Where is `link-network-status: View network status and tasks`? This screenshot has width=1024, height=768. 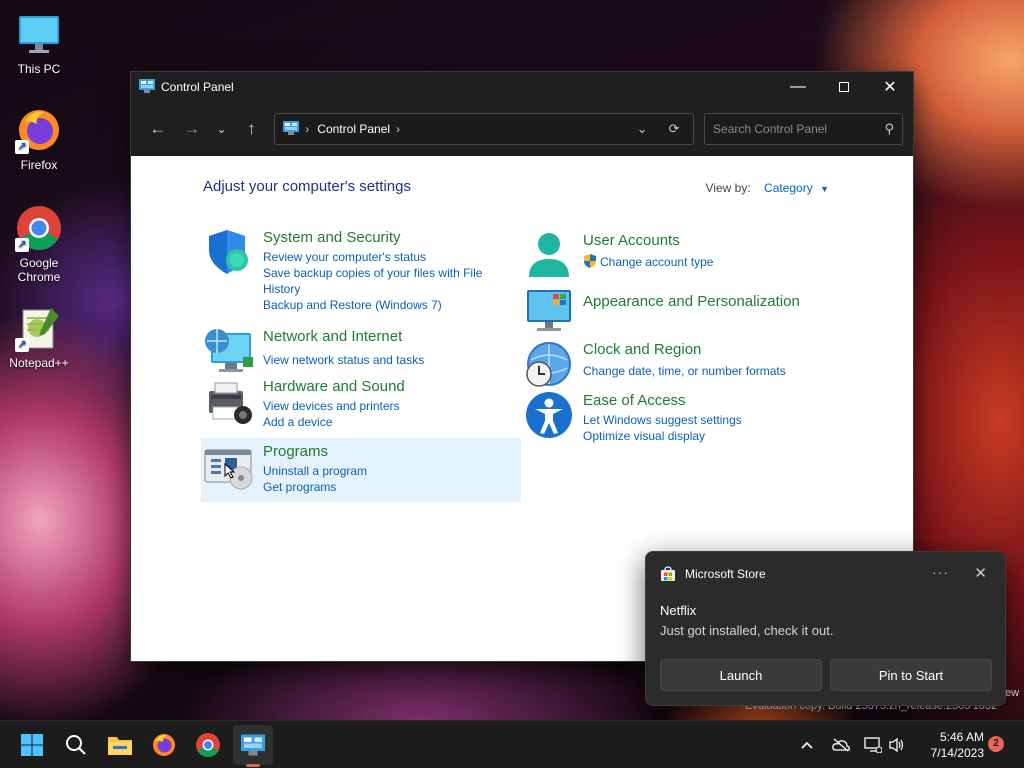
link-network-status: View network status and tasks is located at coordinates (343, 360).